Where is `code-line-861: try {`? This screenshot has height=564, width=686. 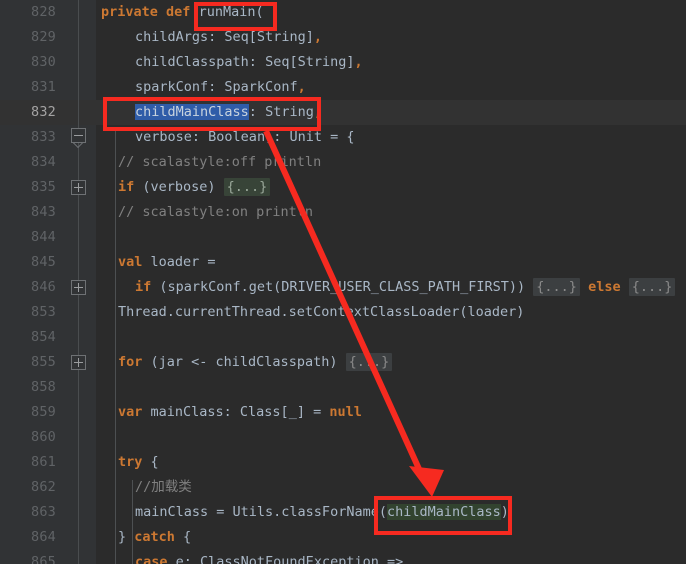
code-line-861: try { is located at coordinates (138, 462).